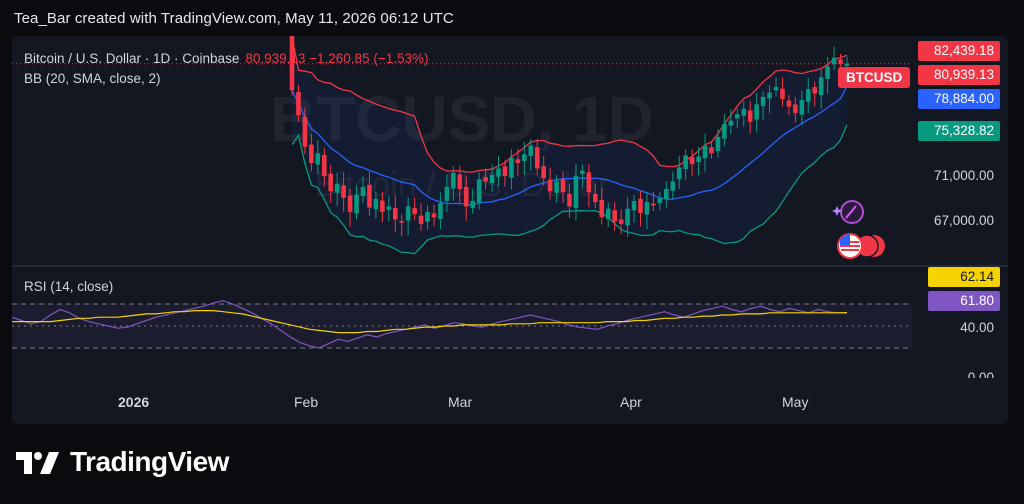  Describe the element at coordinates (631, 402) in the screenshot. I see `time-axis-label: Apr` at that location.